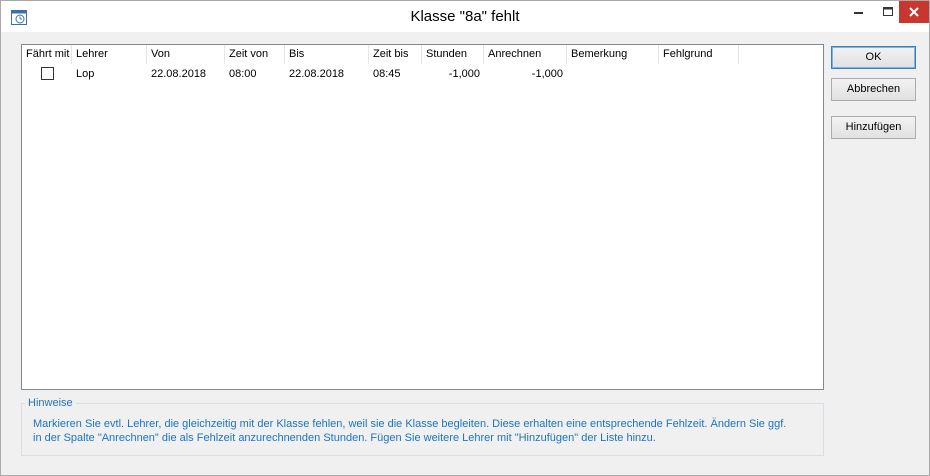 The height and width of the screenshot is (476, 930). Describe the element at coordinates (85, 74) in the screenshot. I see `cell-lehrer: Lop` at that location.